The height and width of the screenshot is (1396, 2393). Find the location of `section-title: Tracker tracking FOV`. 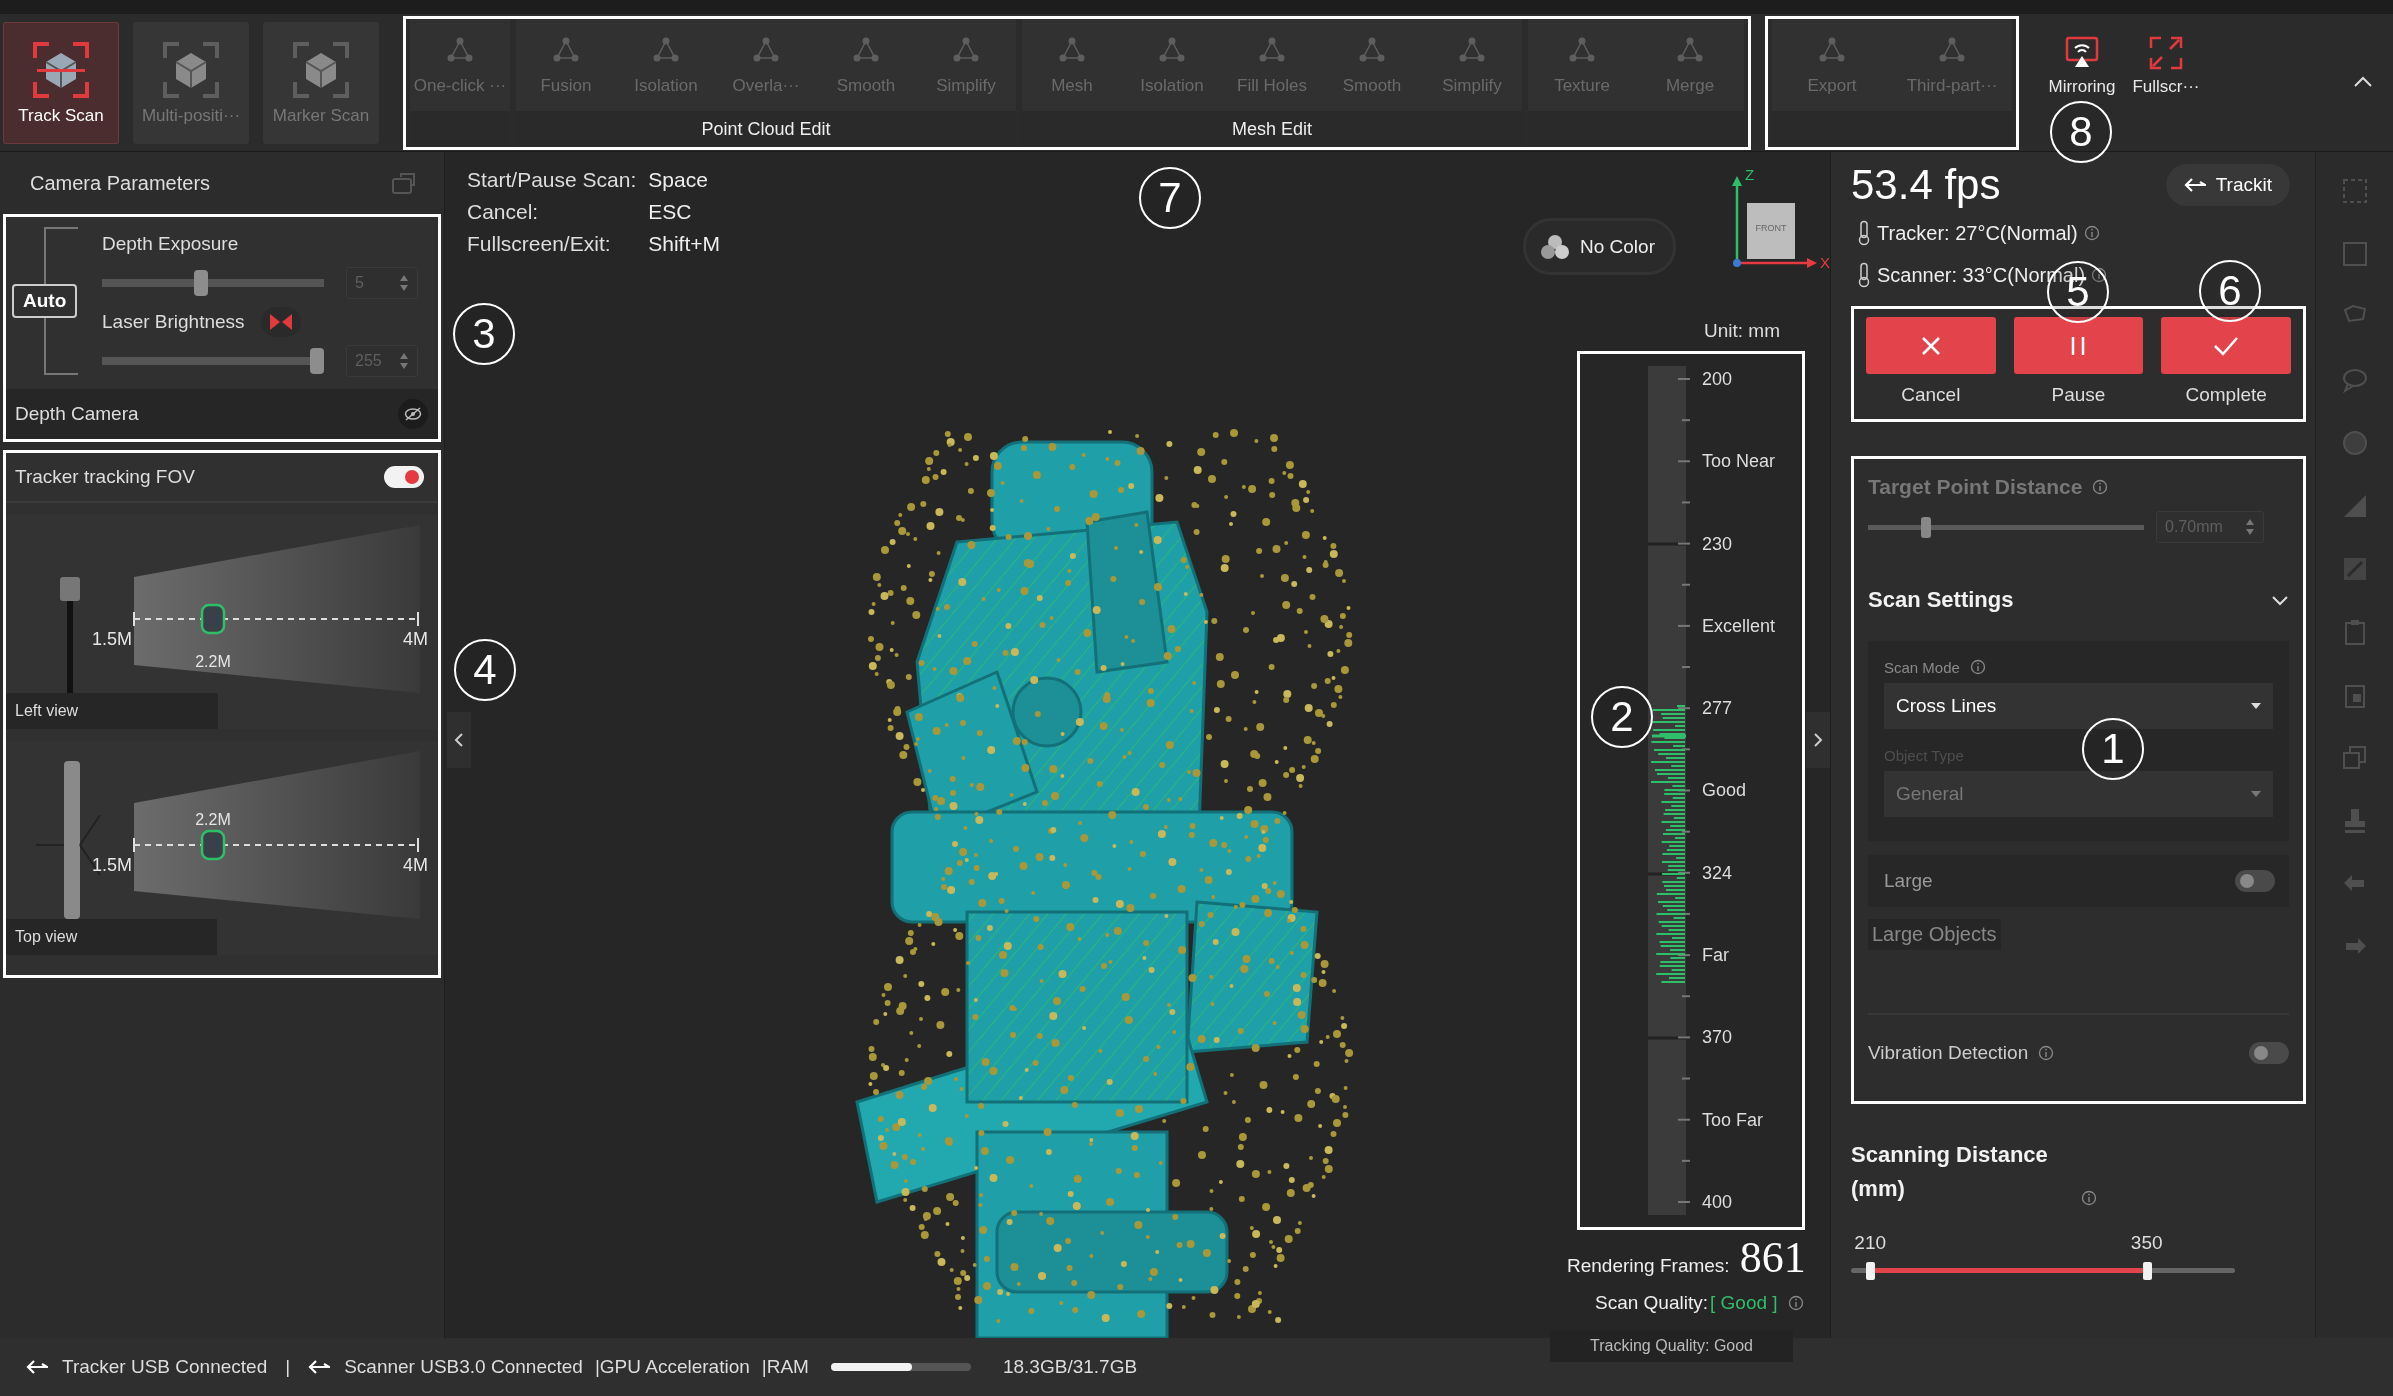

section-title: Tracker tracking FOV is located at coordinates (105, 477).